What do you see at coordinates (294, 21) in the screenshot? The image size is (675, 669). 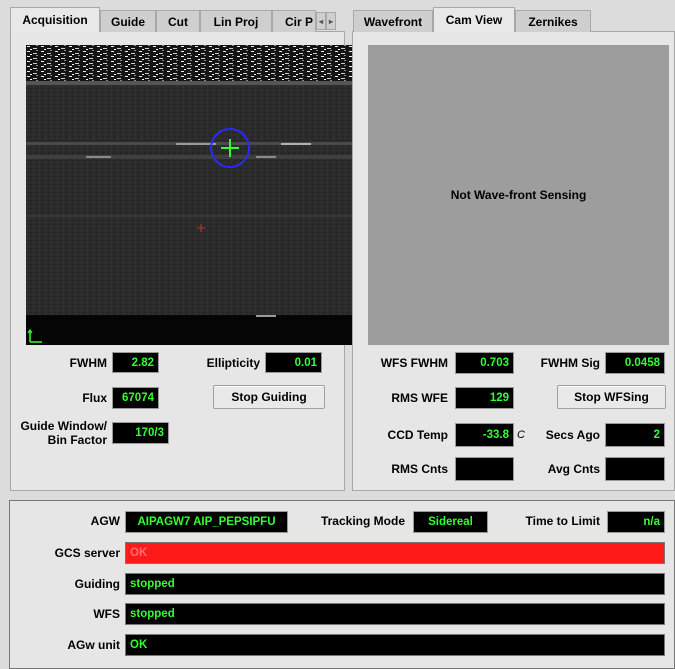 I see `tab-cir-proj: Cir P` at bounding box center [294, 21].